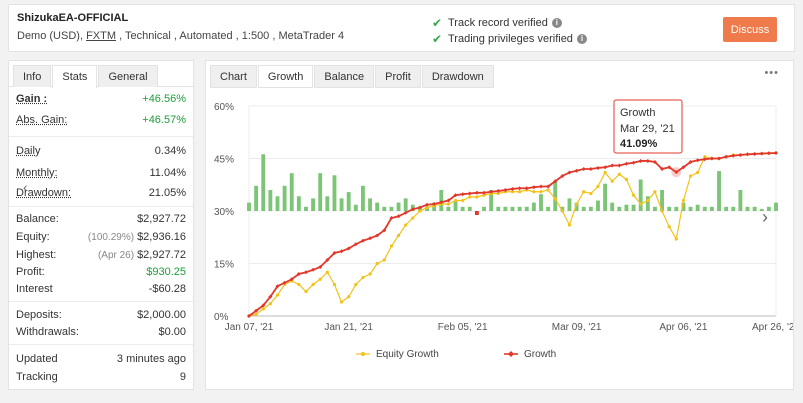  I want to click on daily-label: Daily, so click(28, 151).